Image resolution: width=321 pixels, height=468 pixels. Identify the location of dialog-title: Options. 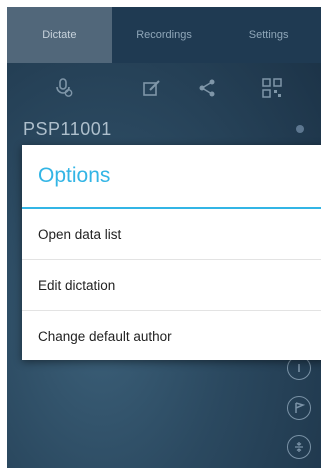
(171, 177).